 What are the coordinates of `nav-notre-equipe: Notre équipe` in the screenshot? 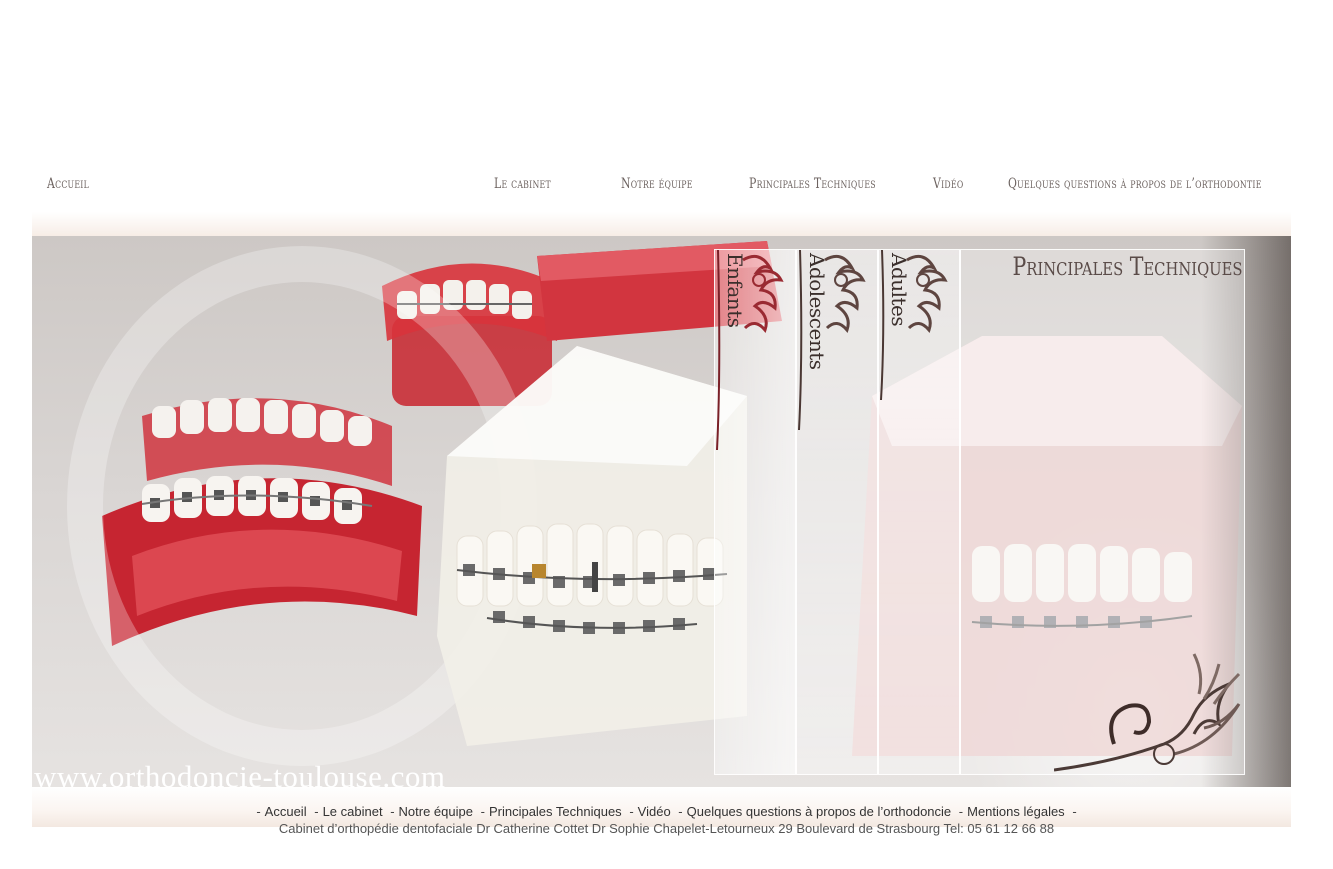 It's located at (657, 184).